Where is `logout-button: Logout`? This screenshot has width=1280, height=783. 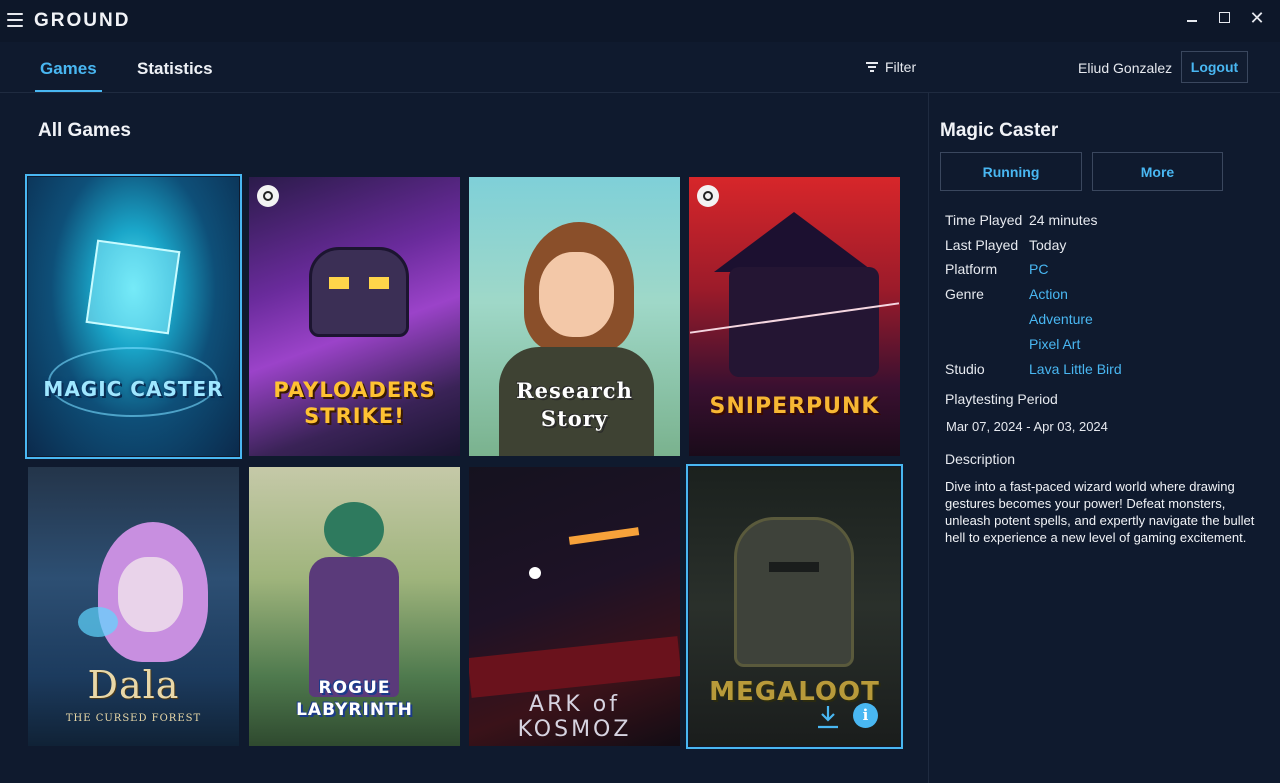
logout-button: Logout is located at coordinates (1214, 67).